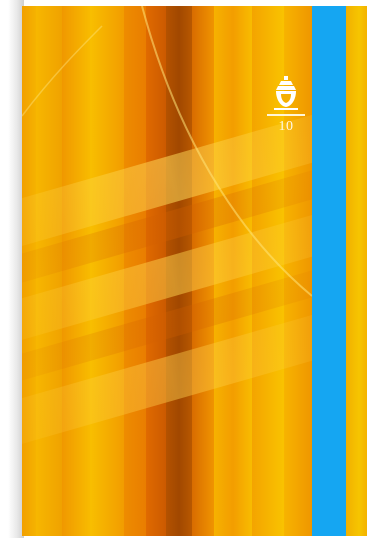 The height and width of the screenshot is (538, 367). Describe the element at coordinates (286, 93) in the screenshot. I see `crown-bell-icon` at that location.